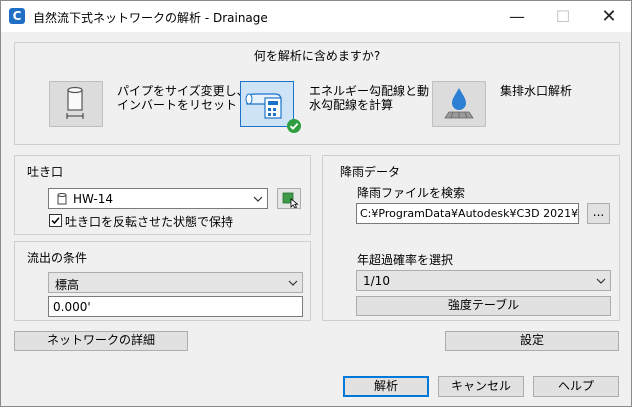 The width and height of the screenshot is (632, 407). Describe the element at coordinates (411, 193) in the screenshot. I see `rainfall-file-label: 降雨ファイルを検索` at that location.